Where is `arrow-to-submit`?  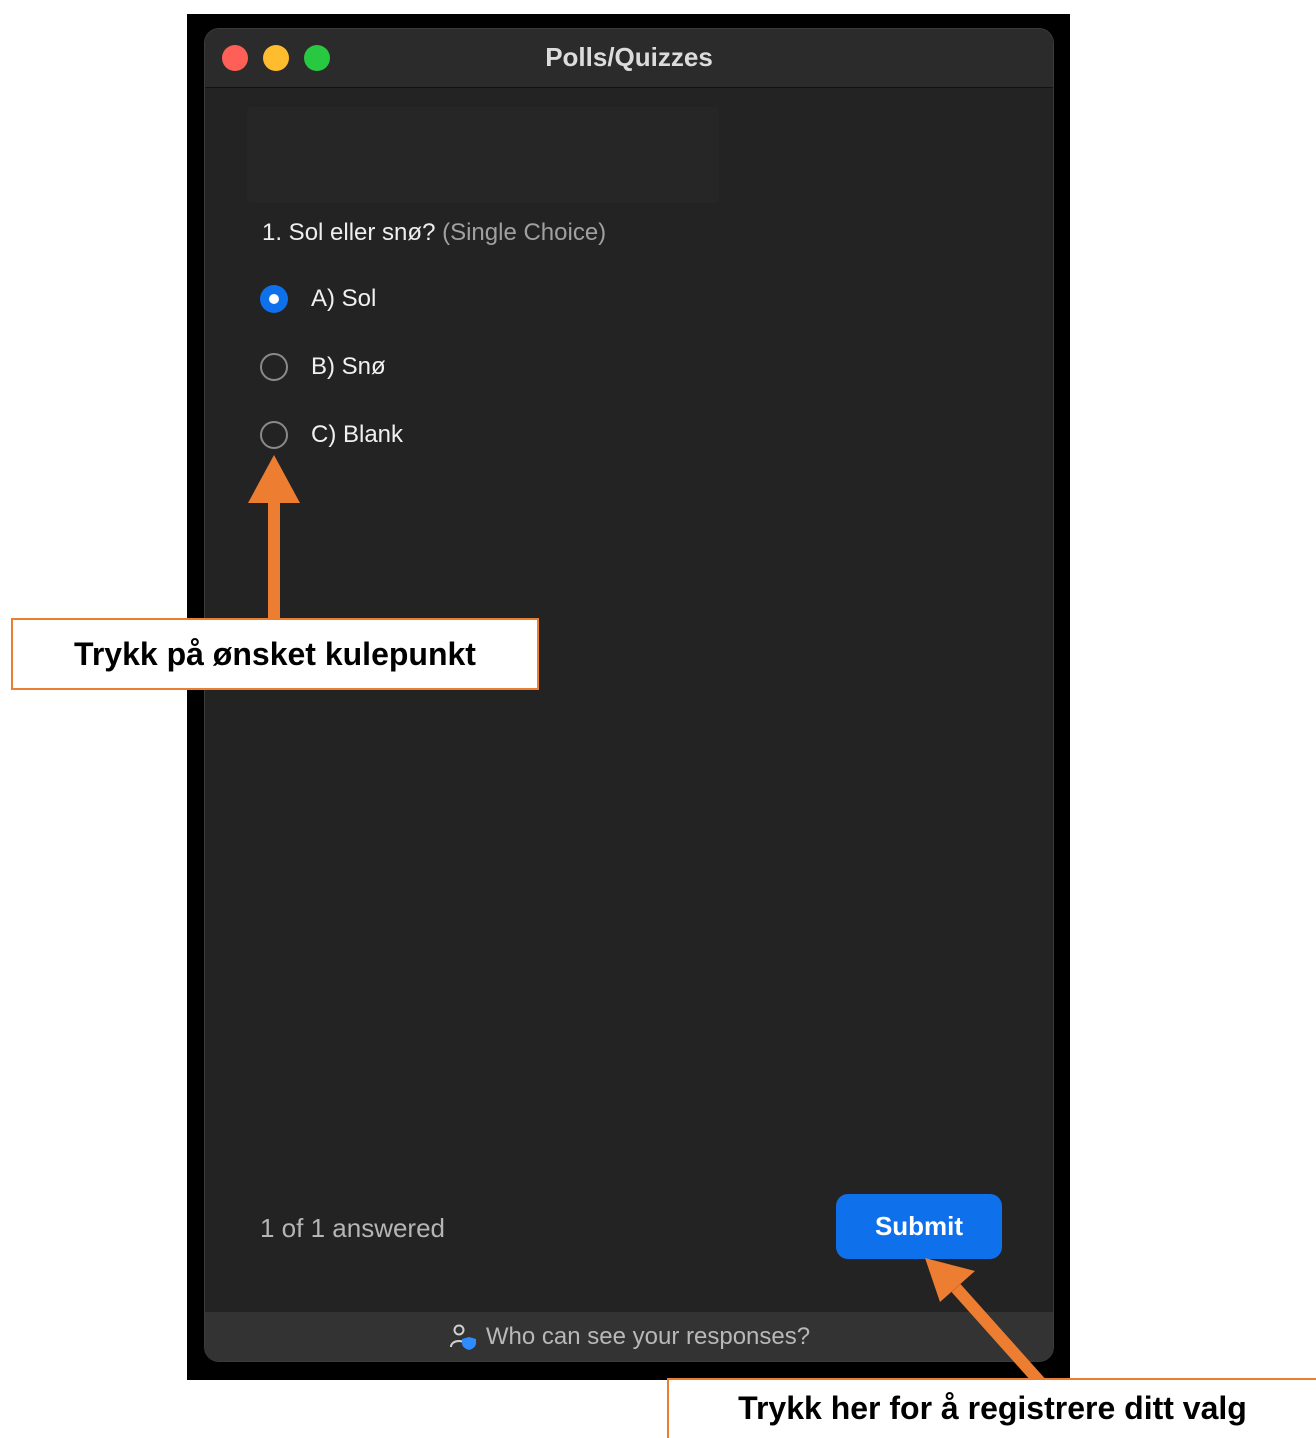
arrow-to-submit is located at coordinates (985, 1322).